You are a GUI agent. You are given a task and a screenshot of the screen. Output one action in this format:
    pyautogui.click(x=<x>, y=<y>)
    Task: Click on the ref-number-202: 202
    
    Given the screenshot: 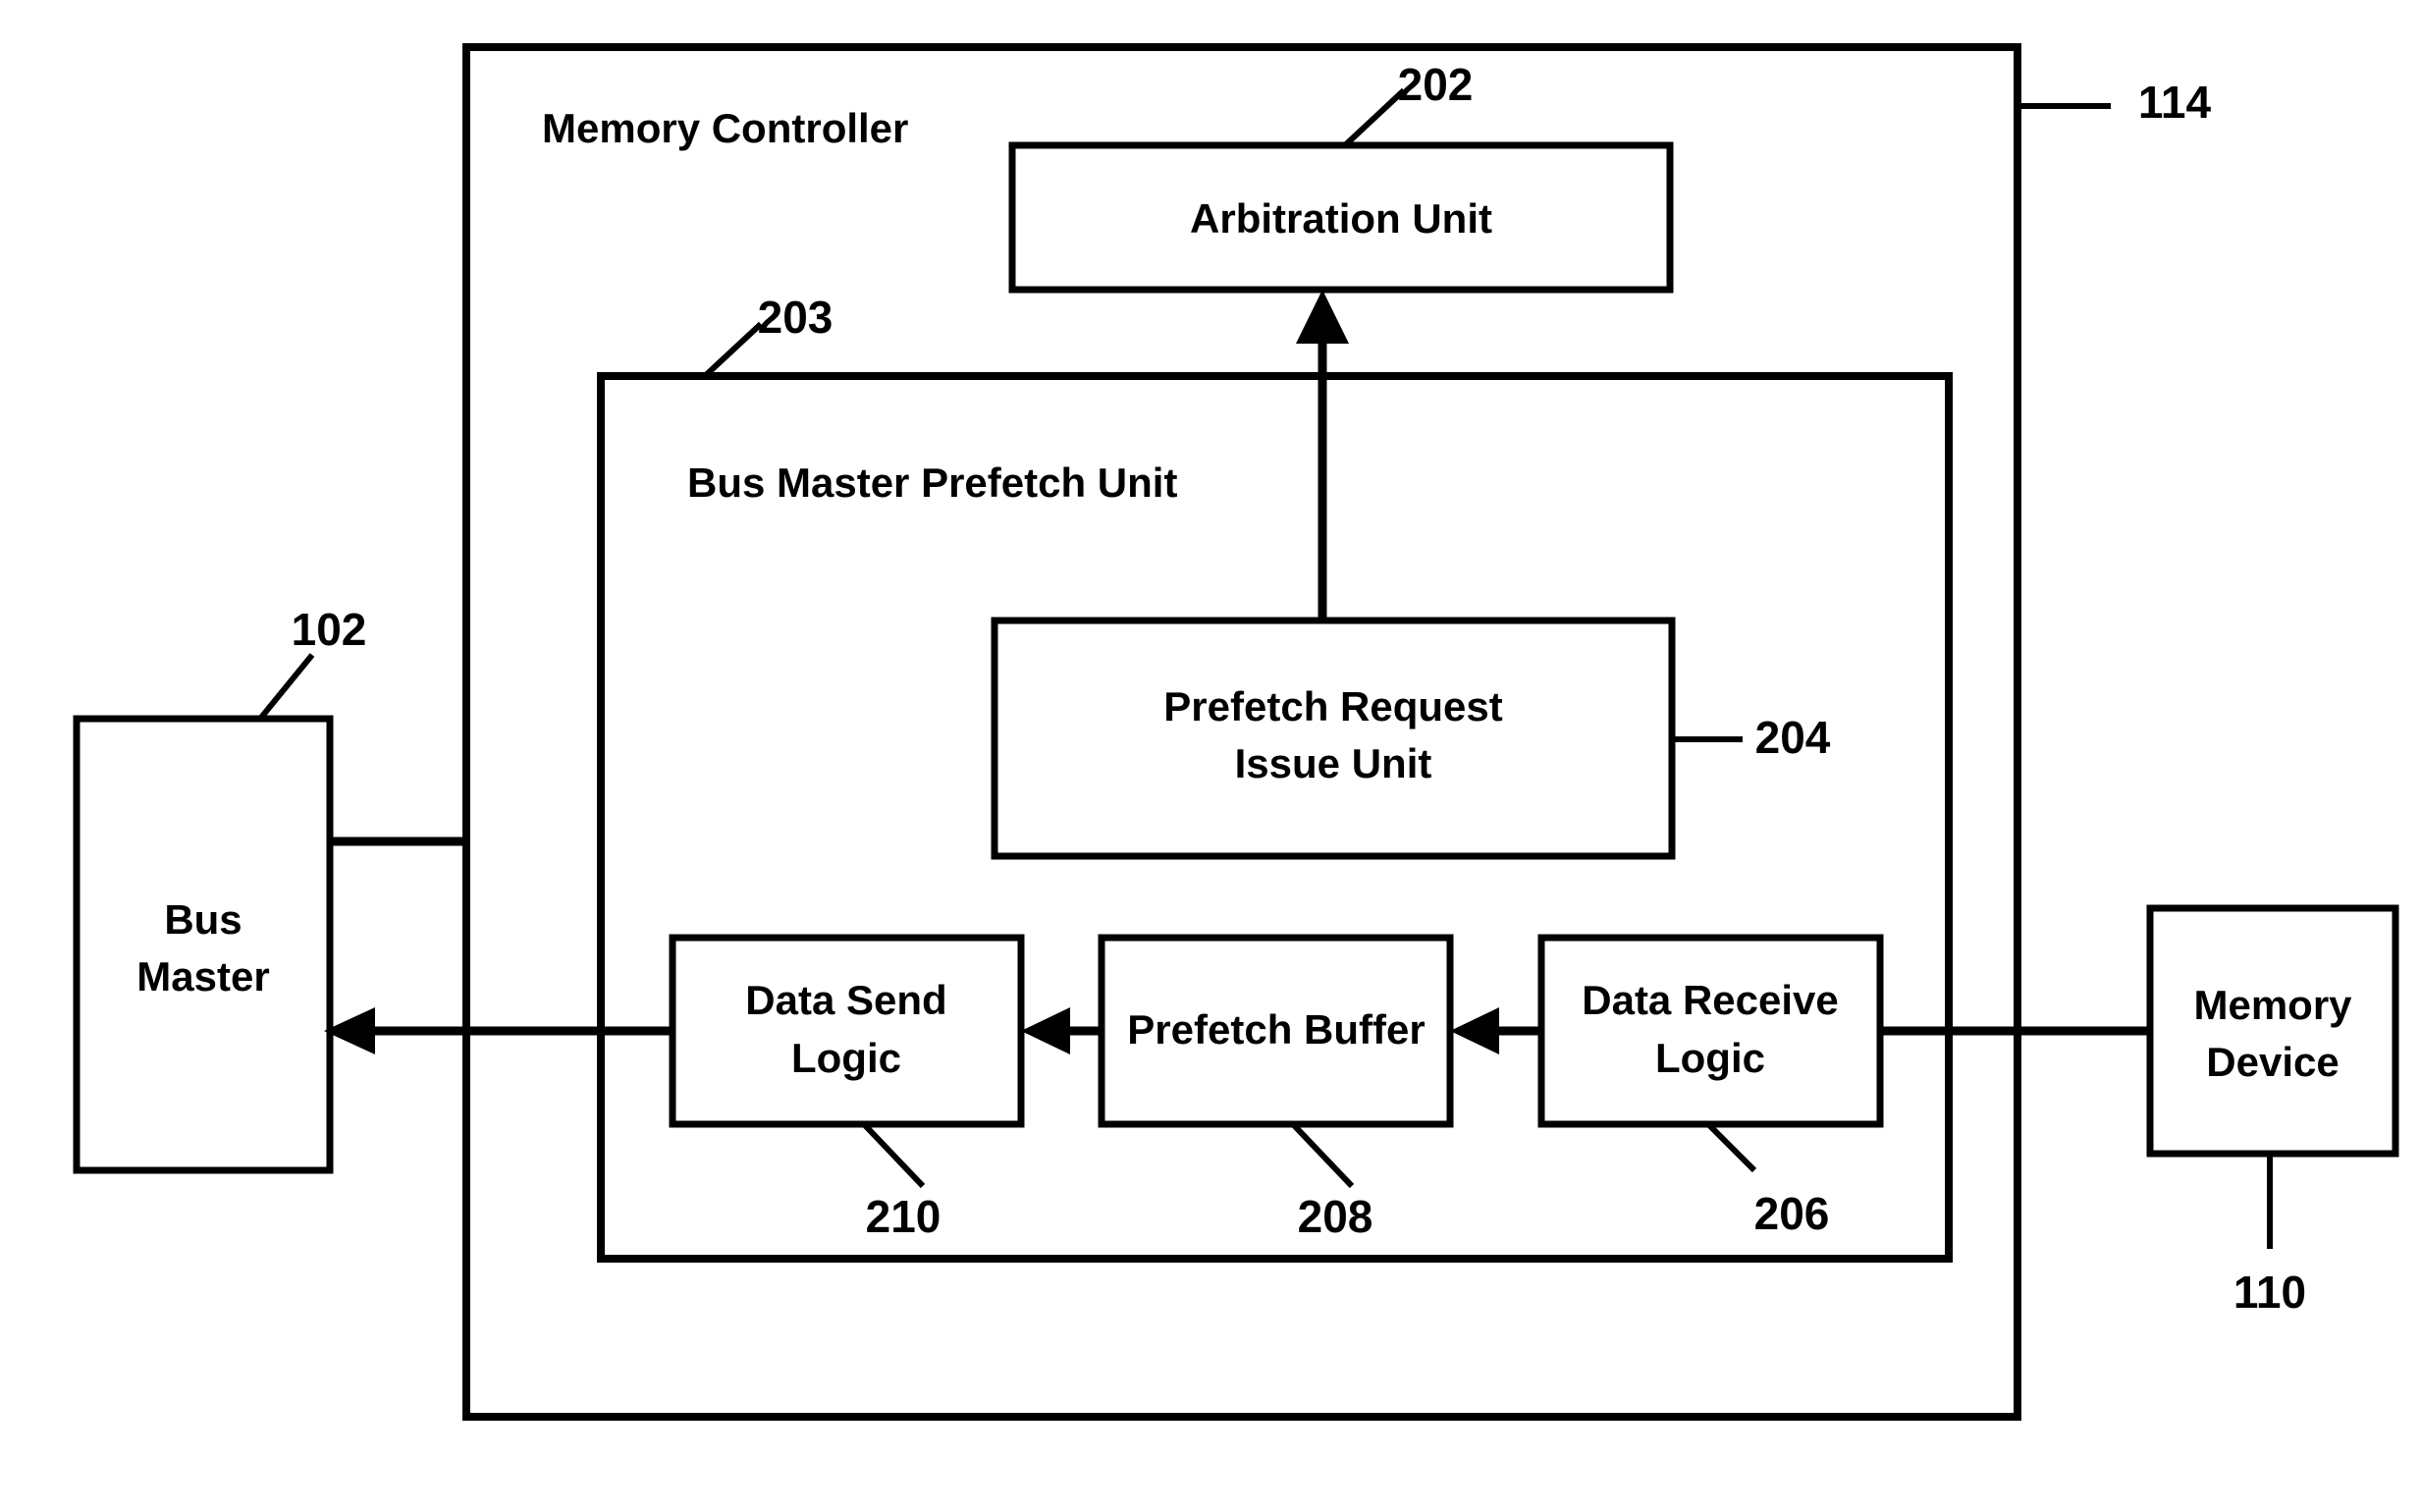 What is the action you would take?
    pyautogui.click(x=1436, y=85)
    